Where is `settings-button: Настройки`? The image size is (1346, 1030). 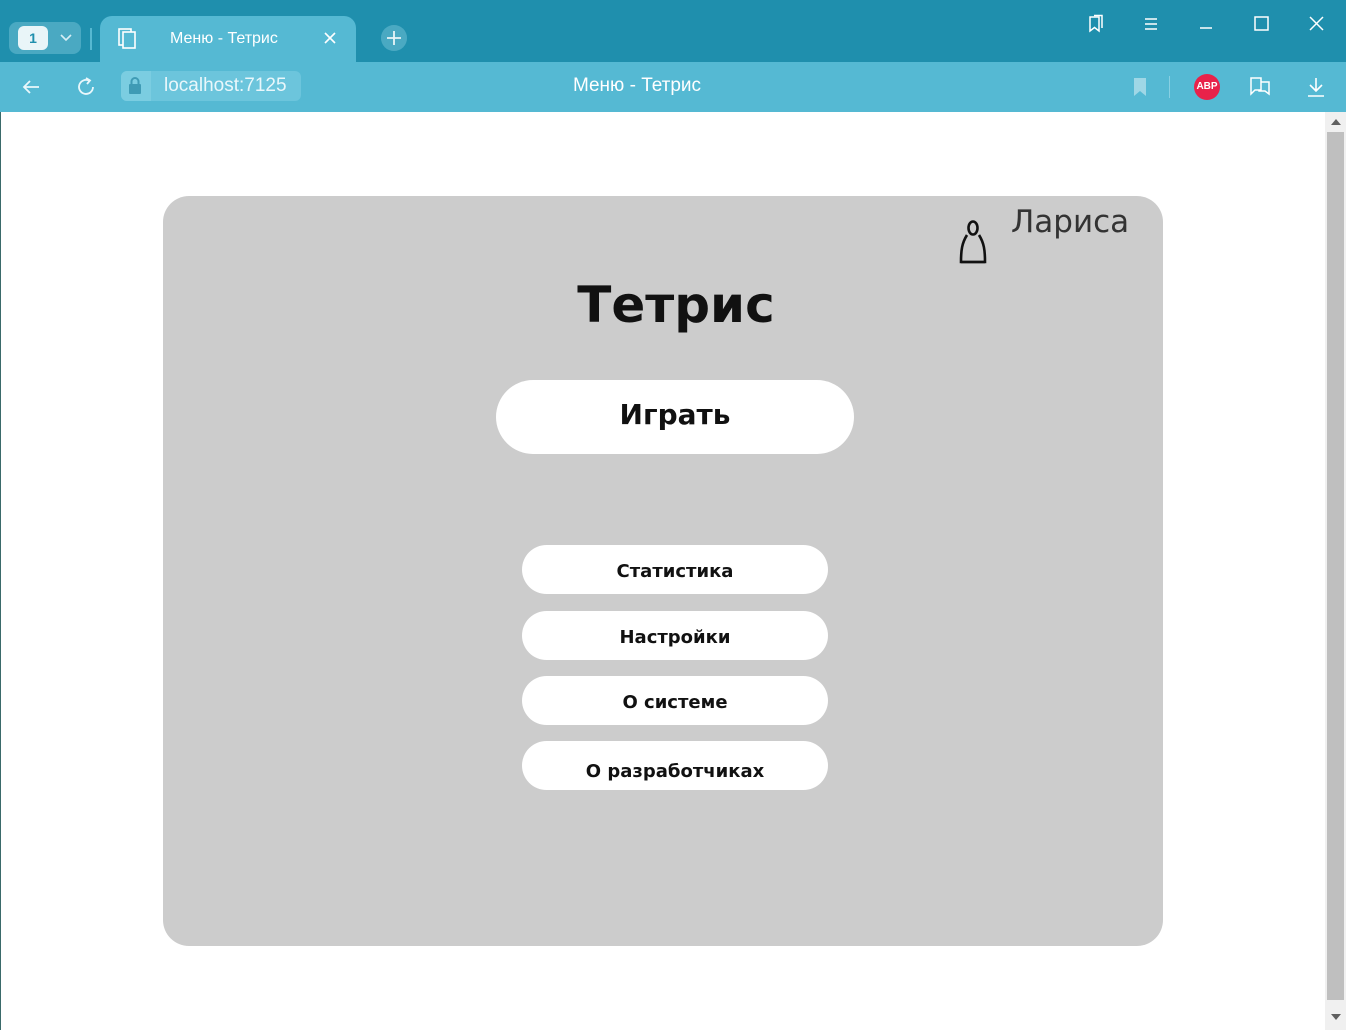 settings-button: Настройки is located at coordinates (675, 635).